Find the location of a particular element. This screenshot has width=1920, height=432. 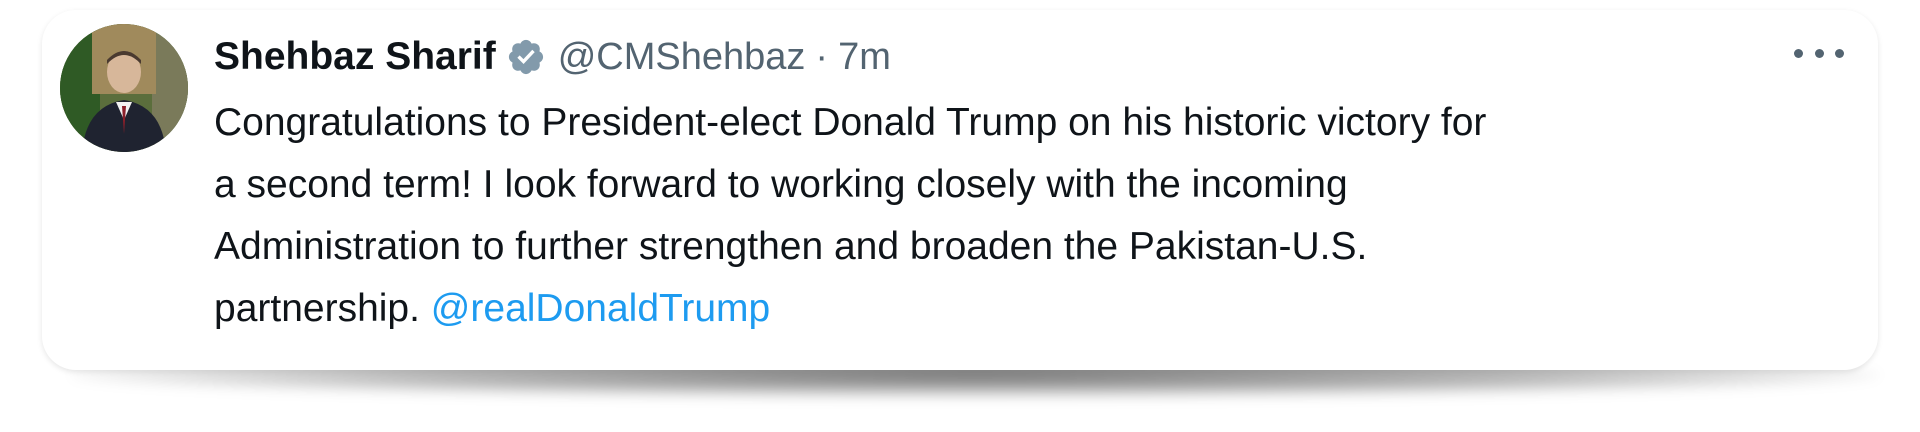

more-options-icon is located at coordinates (1819, 53).